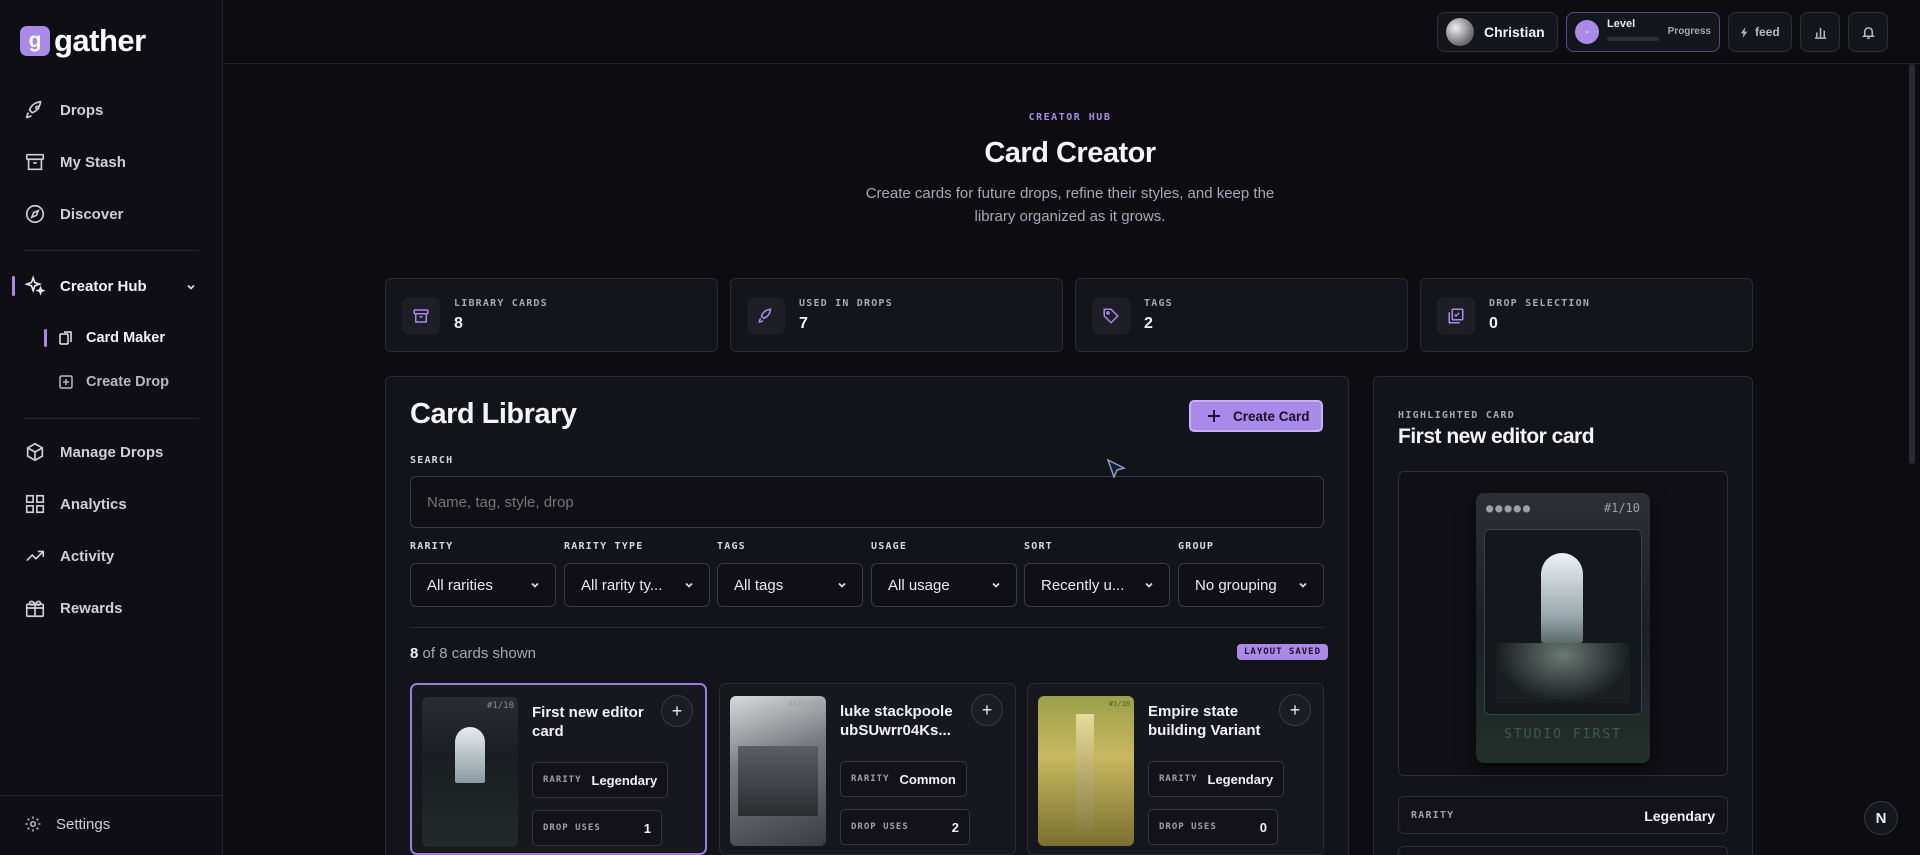 This screenshot has height=855, width=1920. Describe the element at coordinates (647, 828) in the screenshot. I see `chip-value: 1` at that location.